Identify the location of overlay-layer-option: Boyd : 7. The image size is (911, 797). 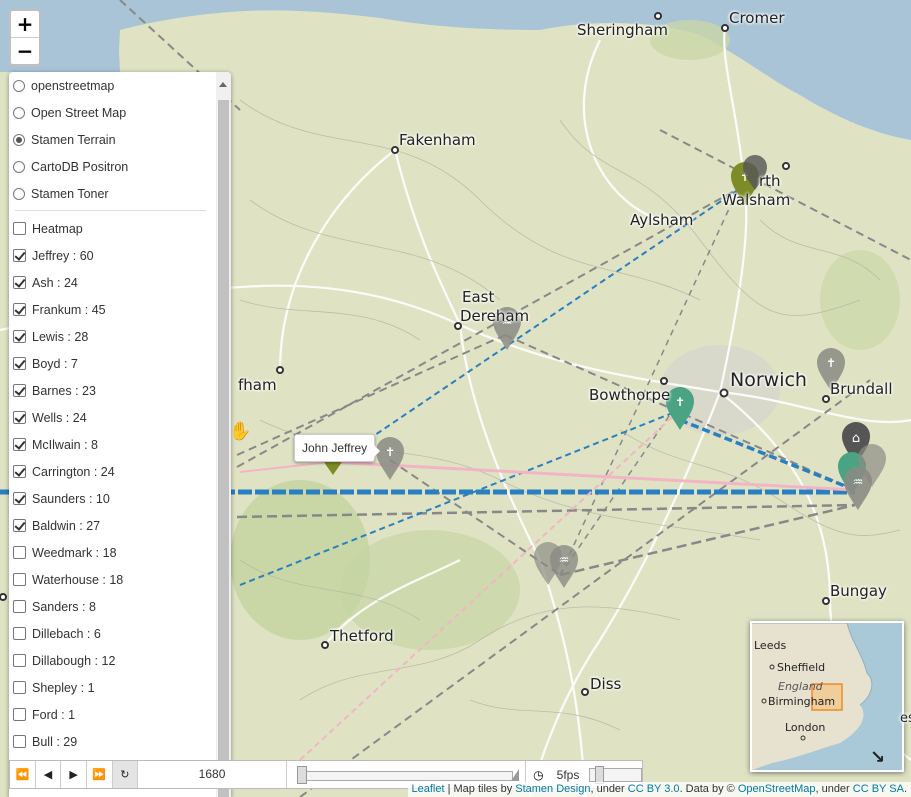
(111, 363).